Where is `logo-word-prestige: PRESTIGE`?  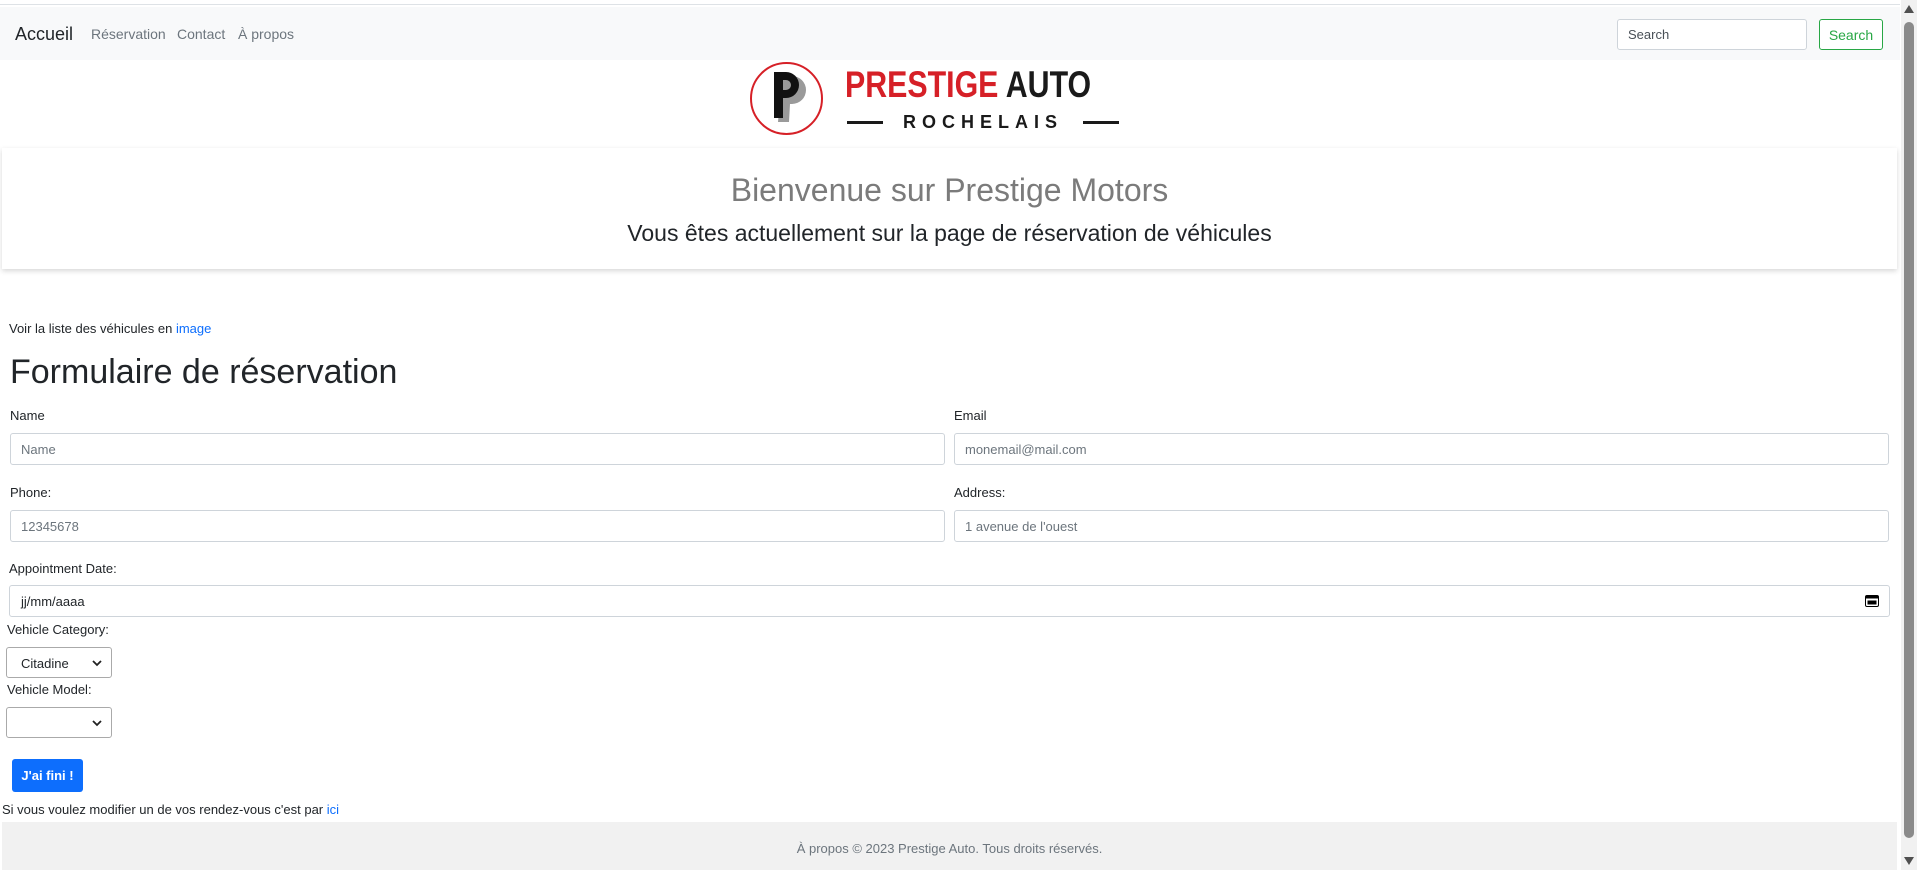
logo-word-prestige: PRESTIGE is located at coordinates (922, 84).